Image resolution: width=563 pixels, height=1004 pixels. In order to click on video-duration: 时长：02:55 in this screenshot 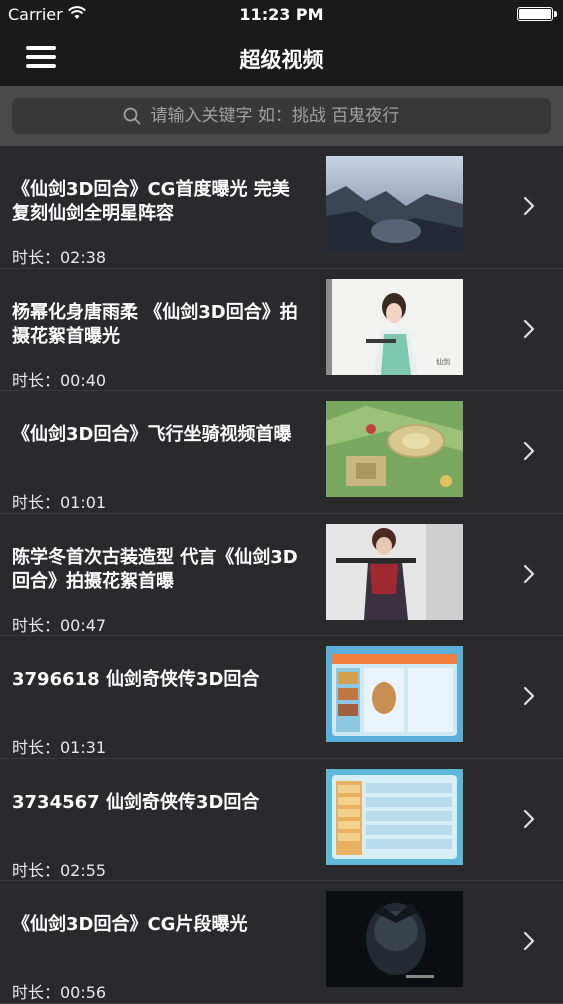, I will do `click(59, 870)`.